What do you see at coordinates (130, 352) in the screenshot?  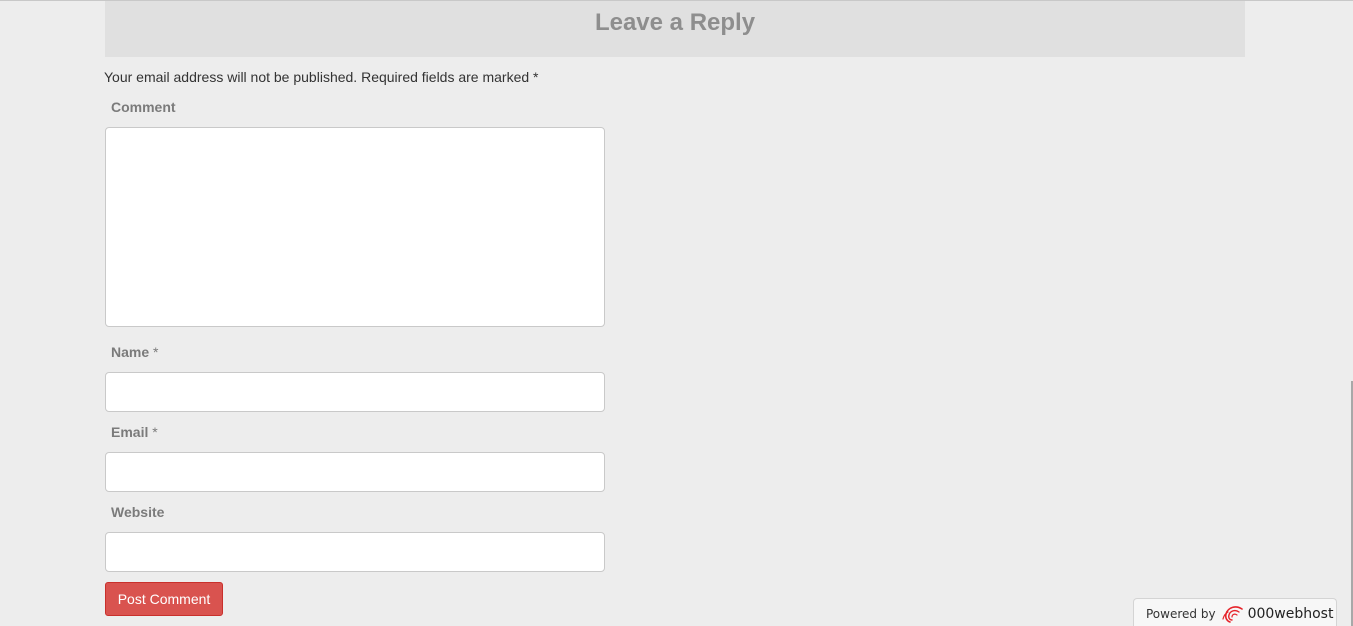 I see `name-label-text: Name` at bounding box center [130, 352].